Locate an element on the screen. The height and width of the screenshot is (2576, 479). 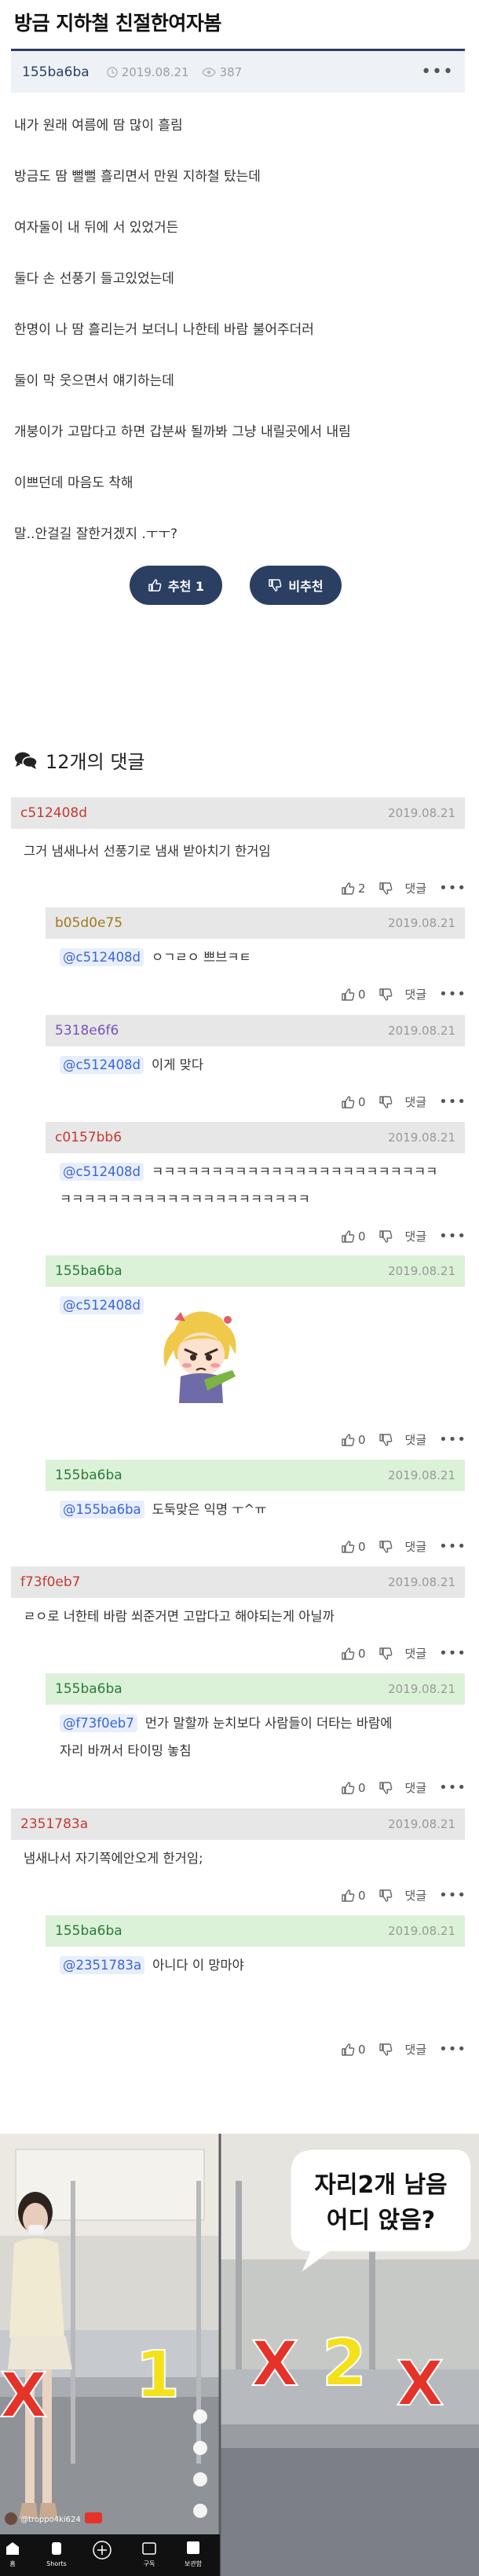
comment-author: 2351783a is located at coordinates (54, 1824).